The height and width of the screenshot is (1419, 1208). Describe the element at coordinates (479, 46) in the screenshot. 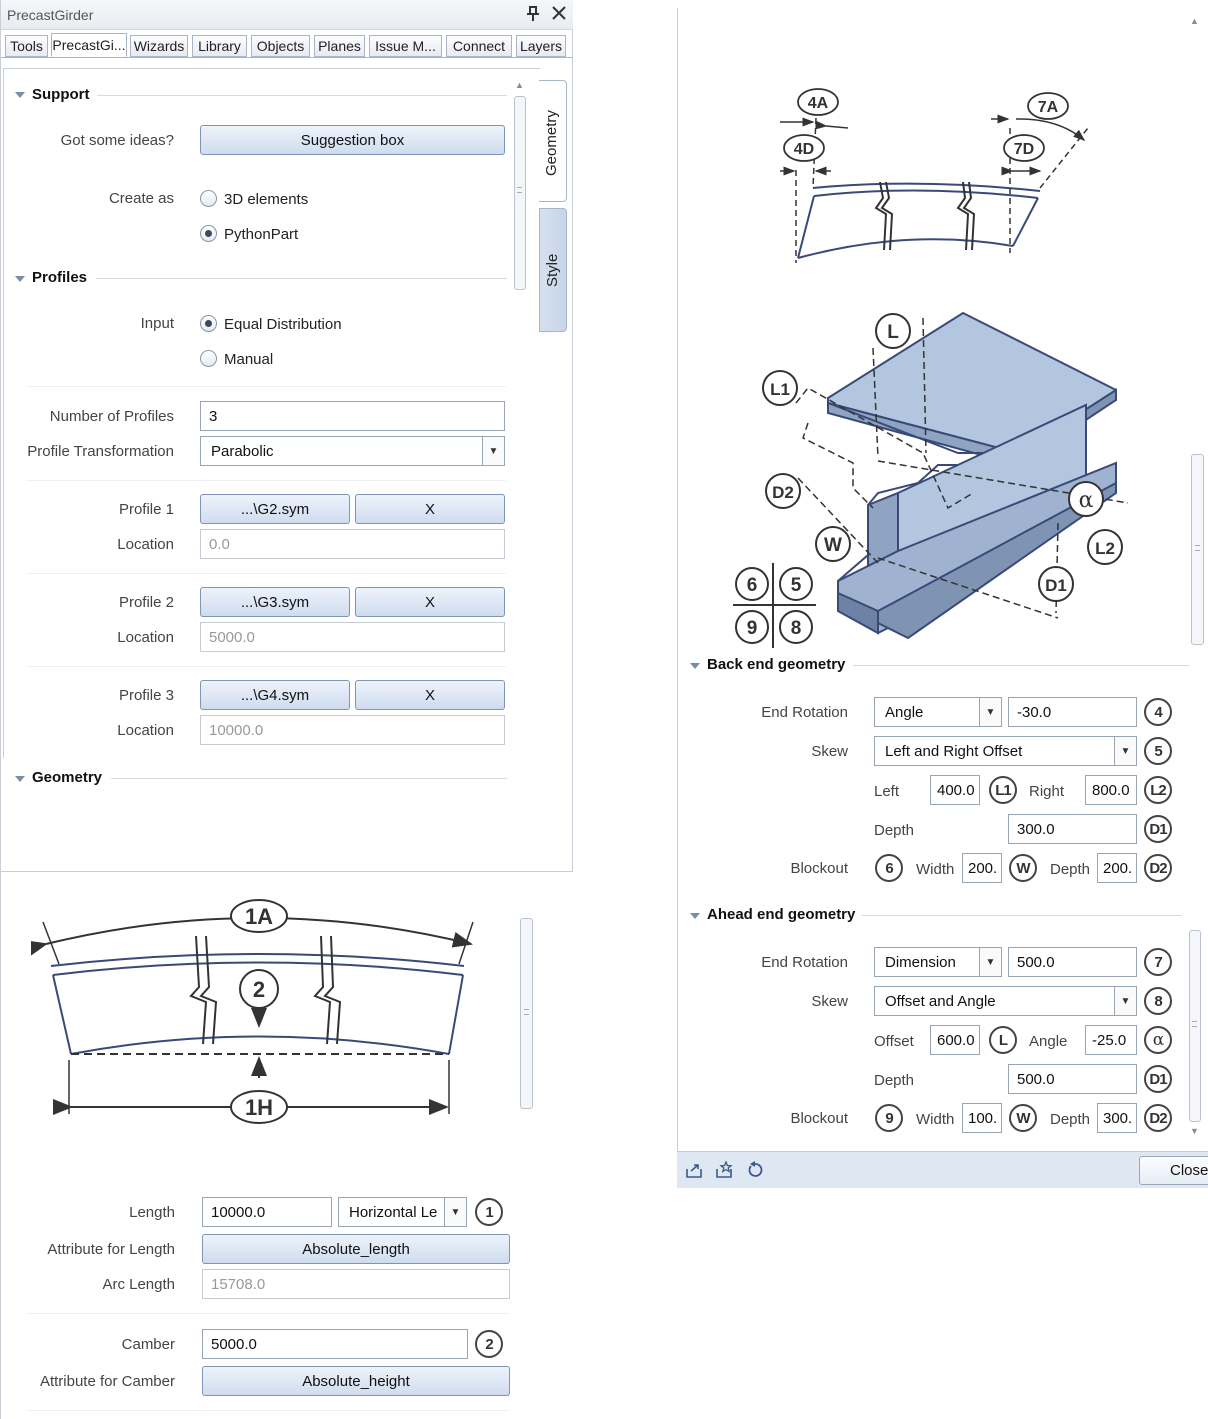

I see `tab-connect: Connect` at that location.